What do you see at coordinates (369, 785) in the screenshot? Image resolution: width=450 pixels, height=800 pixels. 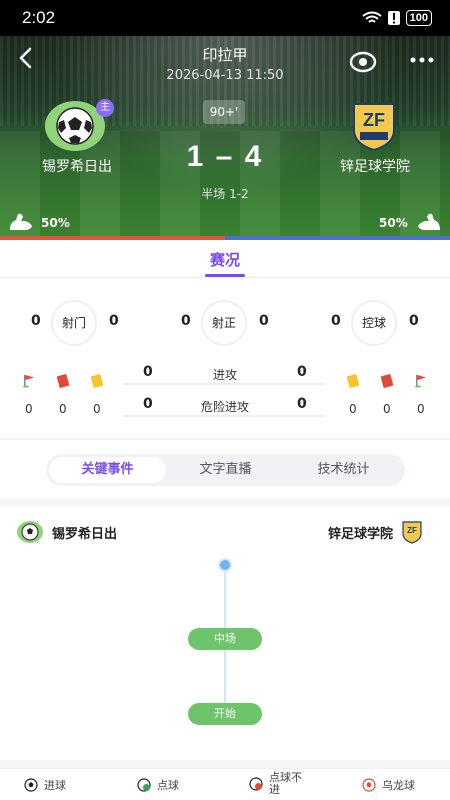 I see `own-goal-icon` at bounding box center [369, 785].